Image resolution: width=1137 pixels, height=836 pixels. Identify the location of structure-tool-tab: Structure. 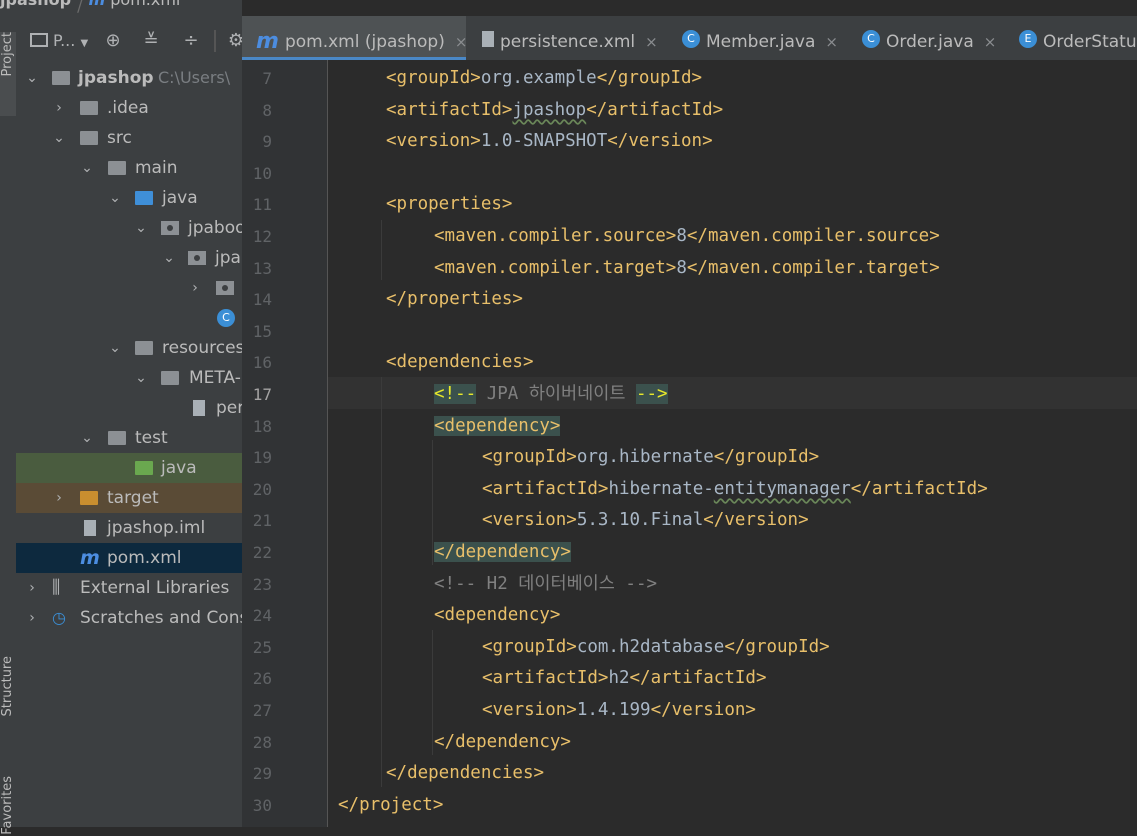
(8, 700).